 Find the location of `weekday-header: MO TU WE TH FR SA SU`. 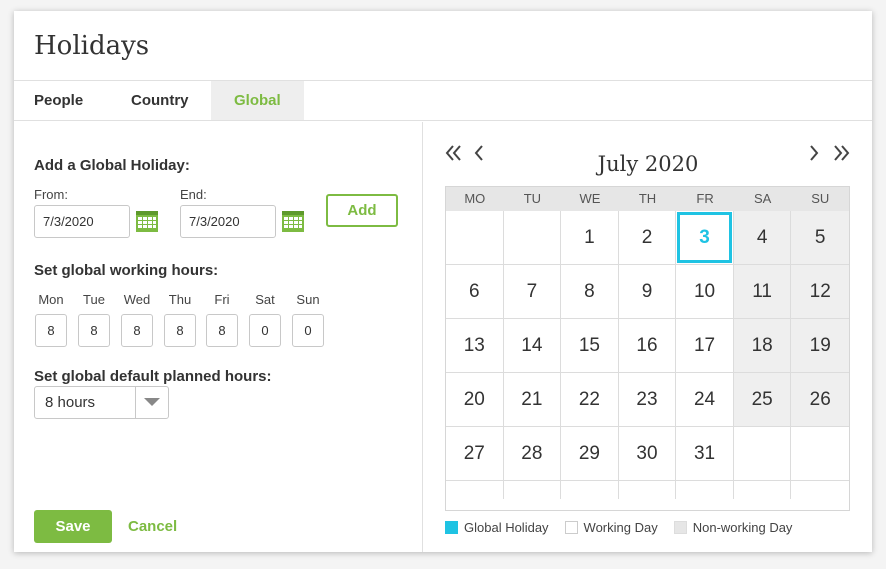

weekday-header: MO TU WE TH FR SA SU is located at coordinates (647, 199).